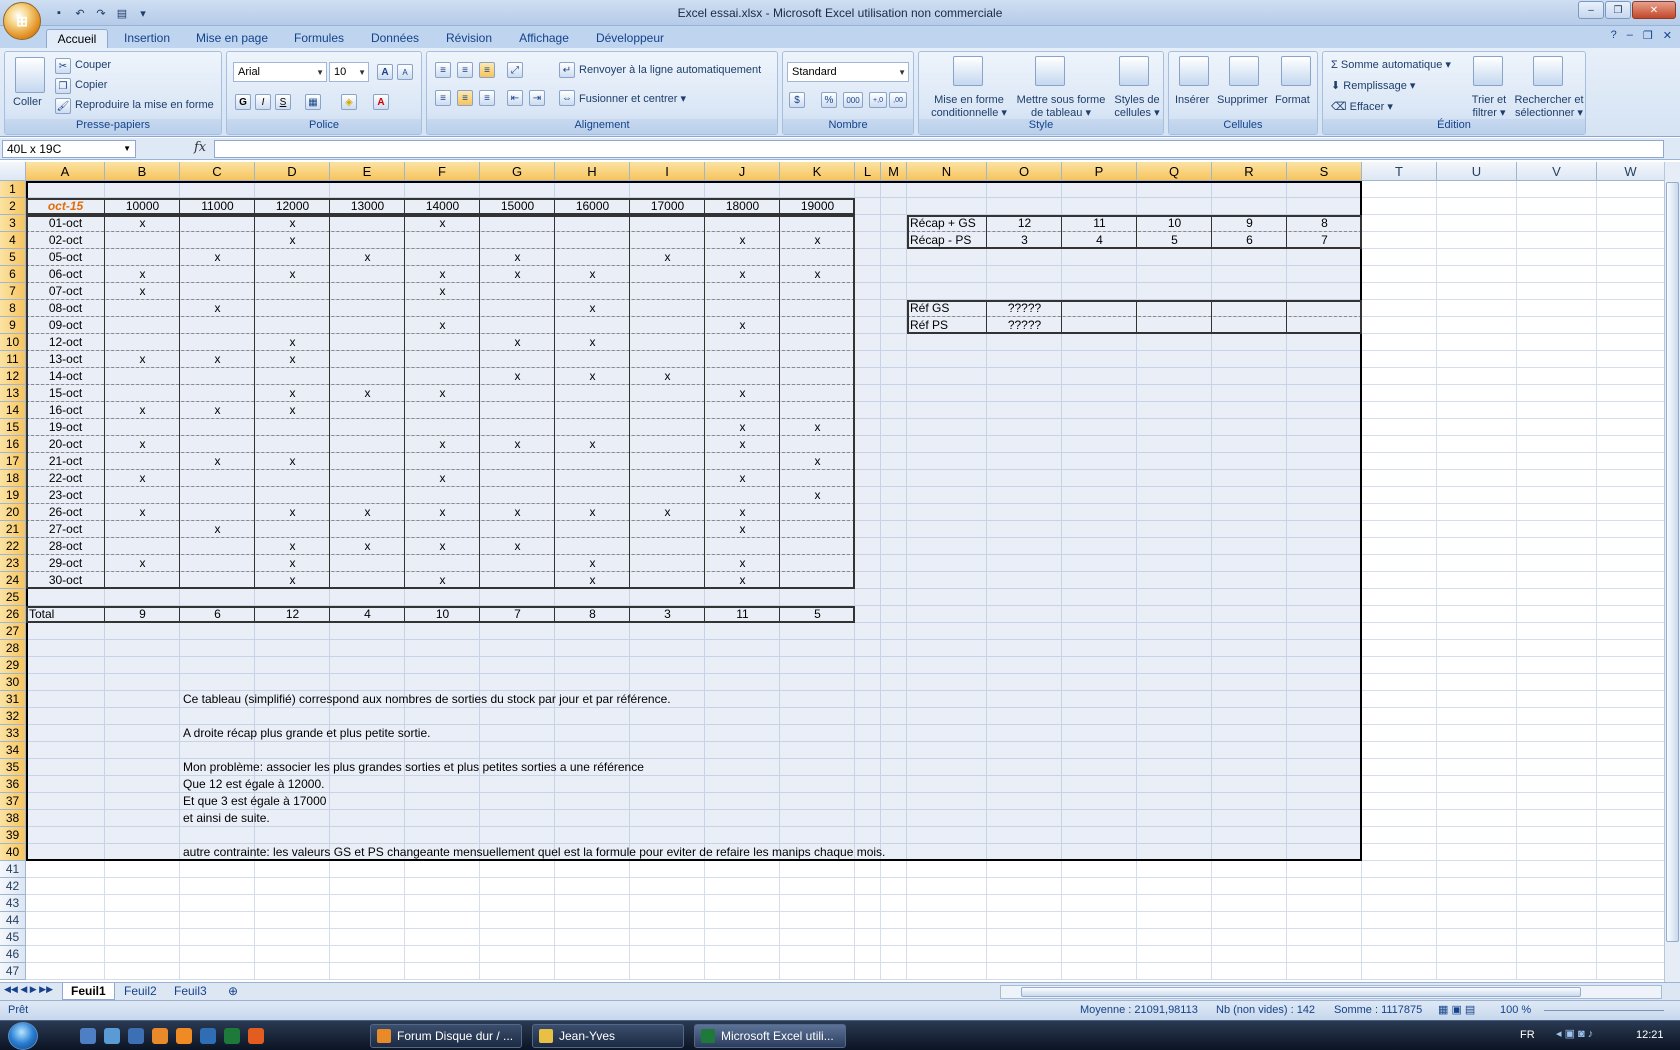 This screenshot has height=1050, width=1680. Describe the element at coordinates (1099, 171) in the screenshot. I see `column-header-P: P` at that location.